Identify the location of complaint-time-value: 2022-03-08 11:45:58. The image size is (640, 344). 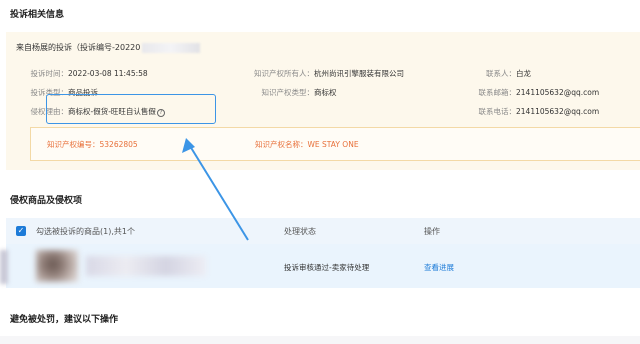
(108, 73).